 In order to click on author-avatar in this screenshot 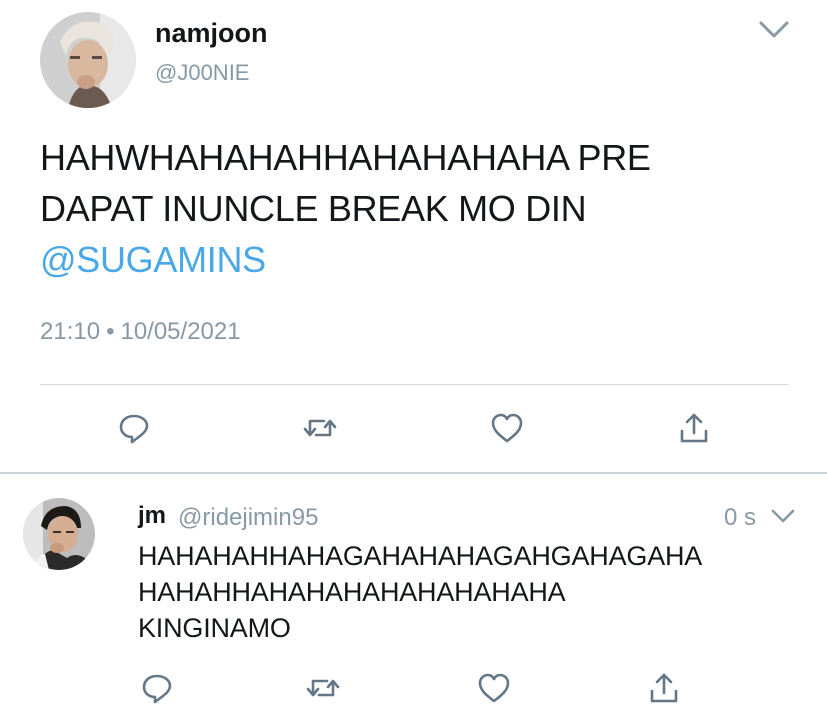, I will do `click(88, 60)`.